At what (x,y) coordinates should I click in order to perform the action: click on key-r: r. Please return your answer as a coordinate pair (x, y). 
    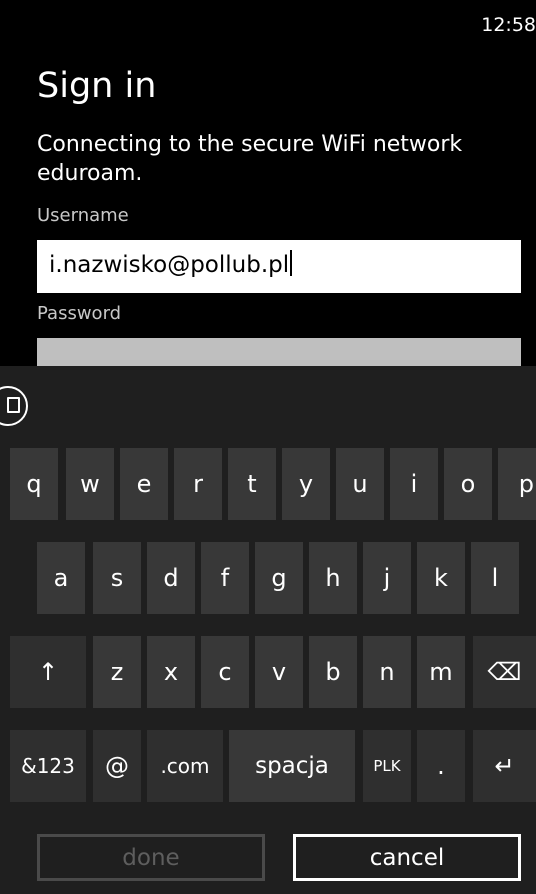
    Looking at the image, I should click on (198, 484).